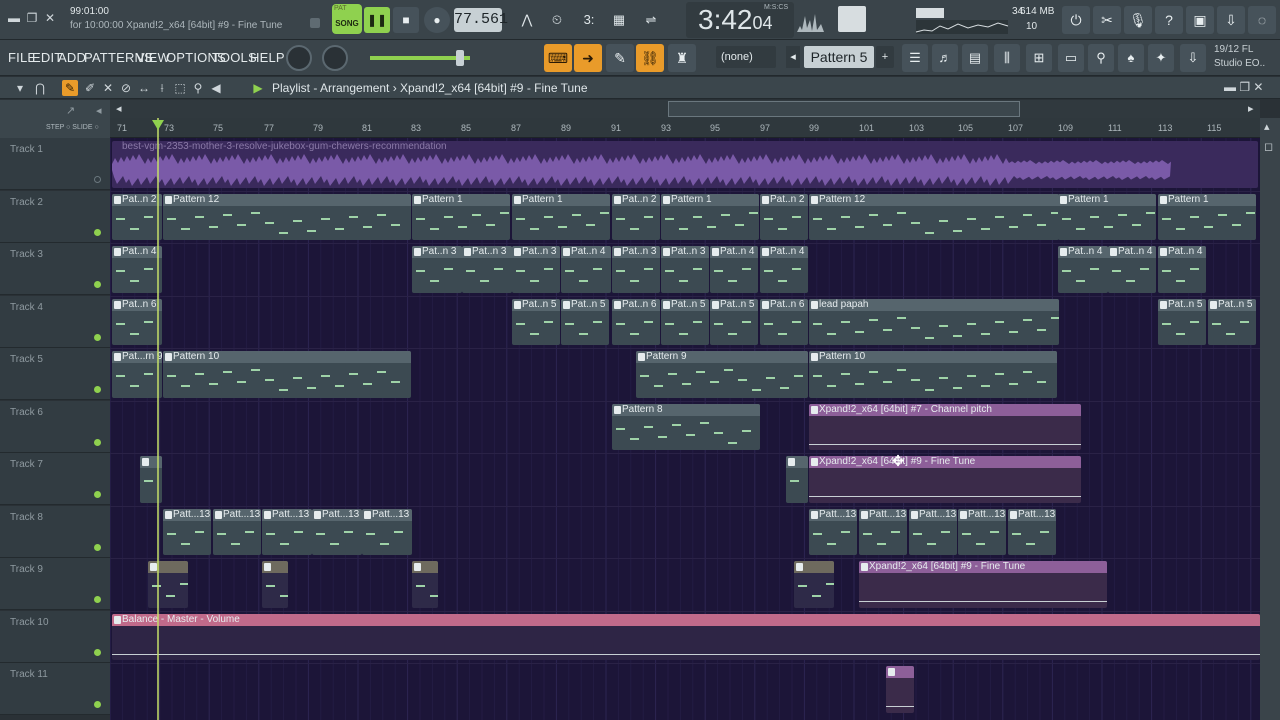  Describe the element at coordinates (793, 57) in the screenshot. I see `pattern-prev-icon: ◂` at that location.